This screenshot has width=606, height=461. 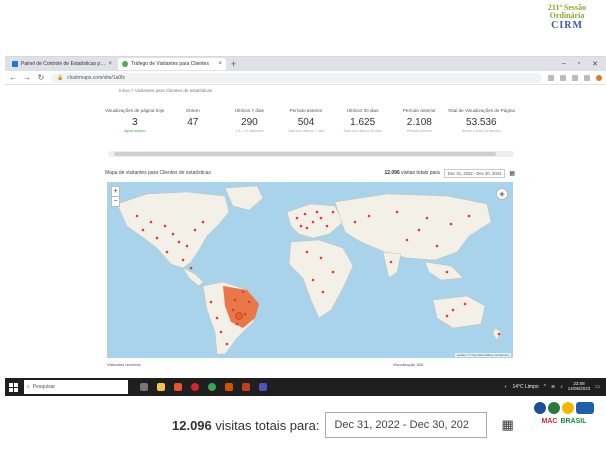 I want to click on zoom-out-icon: −, so click(x=115, y=201).